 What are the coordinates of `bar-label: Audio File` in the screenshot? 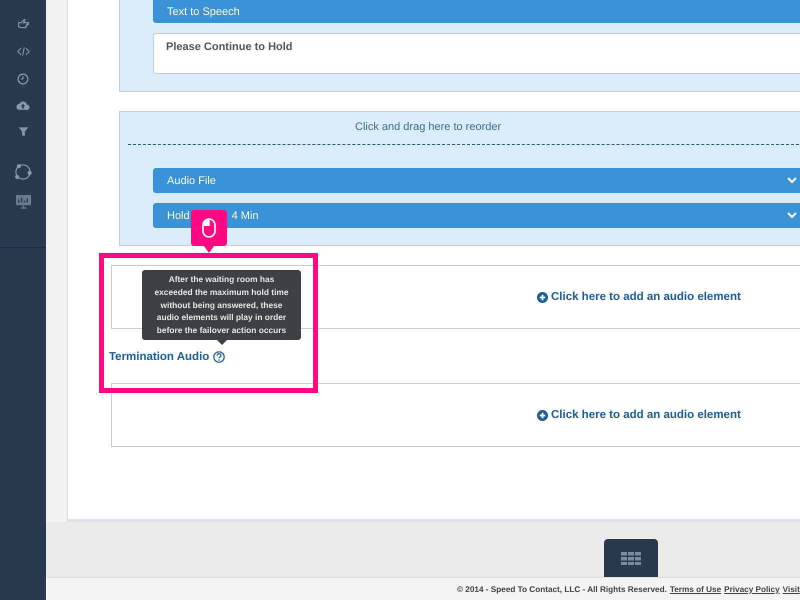 It's located at (191, 180).